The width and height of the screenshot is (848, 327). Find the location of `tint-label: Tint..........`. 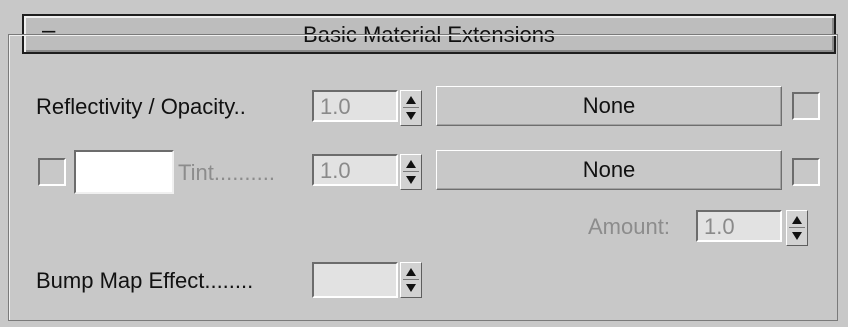

tint-label: Tint.......... is located at coordinates (226, 172).